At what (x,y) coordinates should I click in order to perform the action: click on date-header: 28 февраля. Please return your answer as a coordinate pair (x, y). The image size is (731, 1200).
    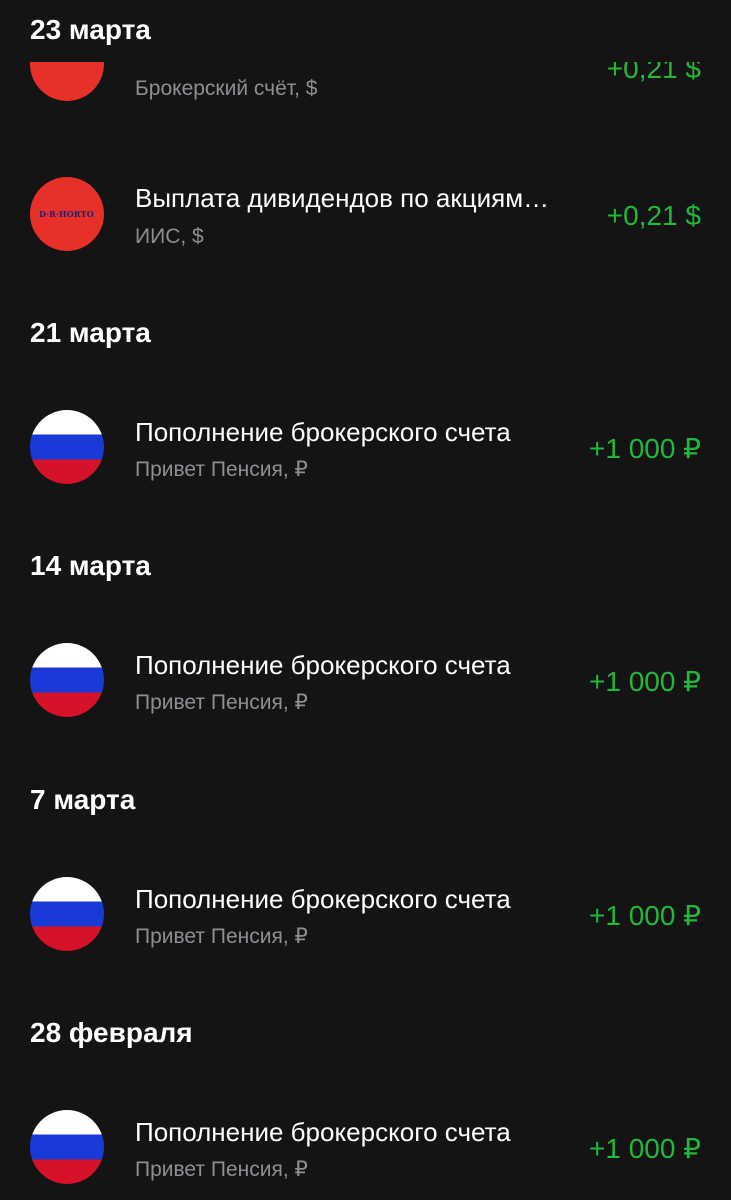
    Looking at the image, I should click on (111, 1032).